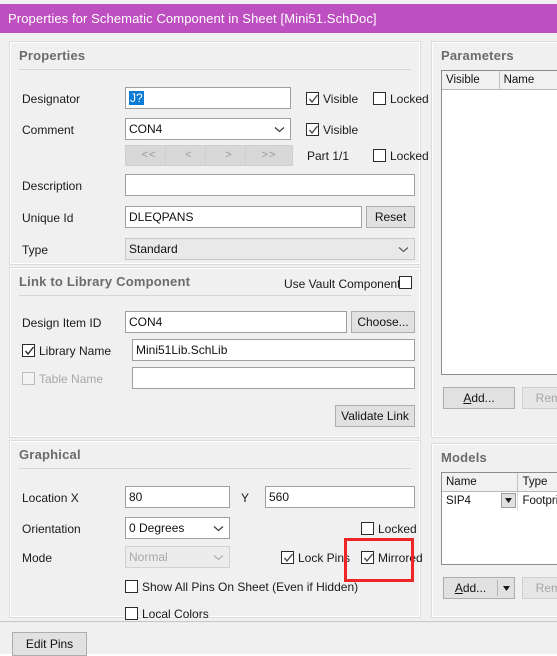 Image resolution: width=557 pixels, height=656 pixels. Describe the element at coordinates (477, 55) in the screenshot. I see `parameters-title: Parameters` at that location.